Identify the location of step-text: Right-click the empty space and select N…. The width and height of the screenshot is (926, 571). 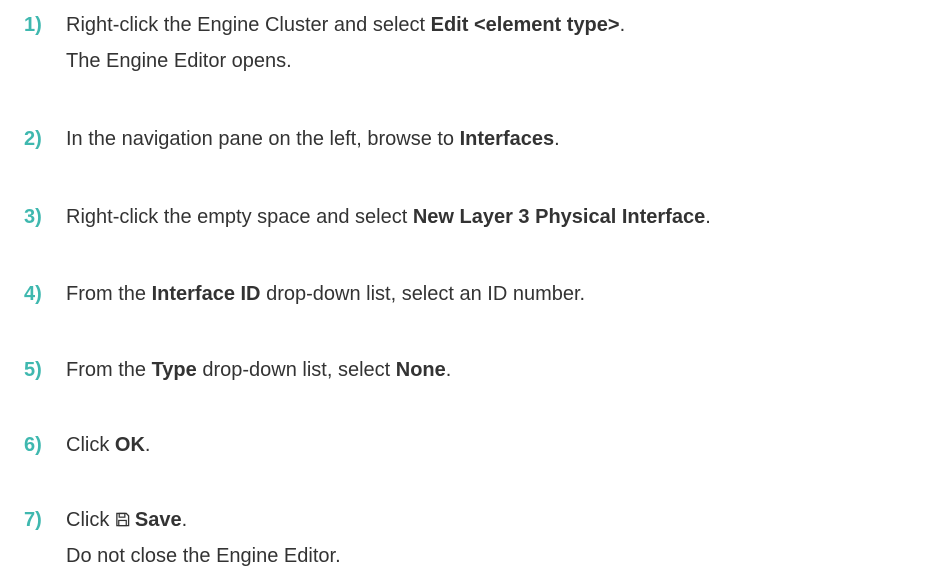
(388, 217).